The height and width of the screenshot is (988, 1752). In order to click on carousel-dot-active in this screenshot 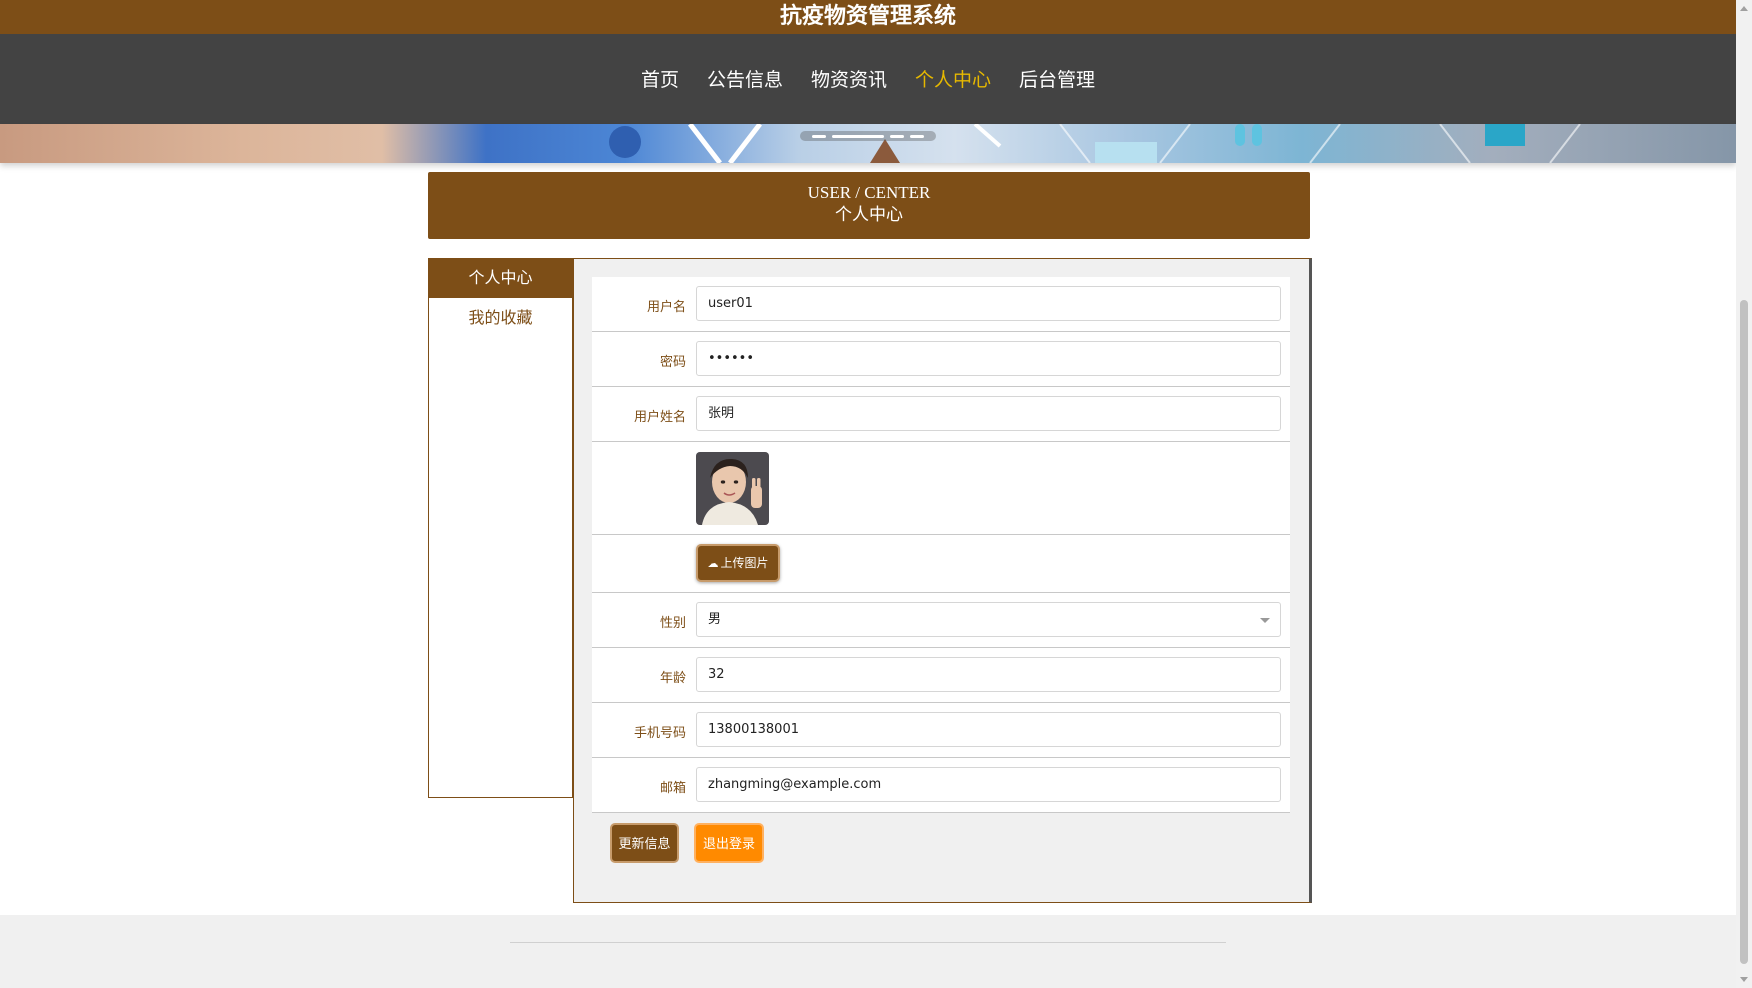, I will do `click(858, 136)`.